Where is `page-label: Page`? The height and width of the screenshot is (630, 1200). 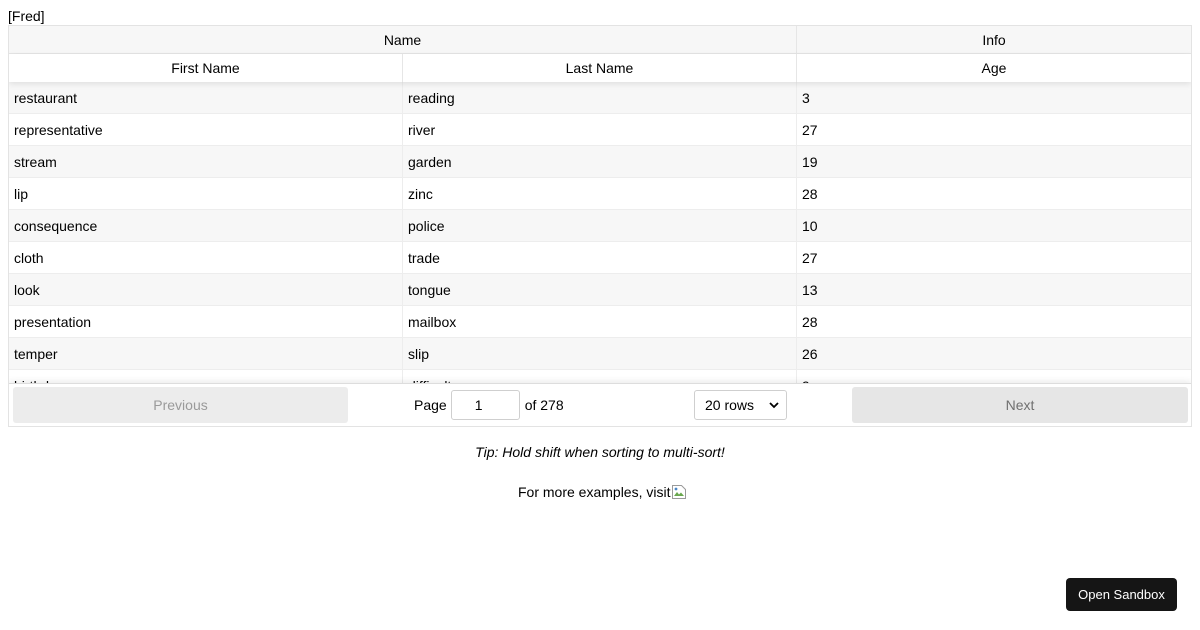
page-label: Page is located at coordinates (430, 405).